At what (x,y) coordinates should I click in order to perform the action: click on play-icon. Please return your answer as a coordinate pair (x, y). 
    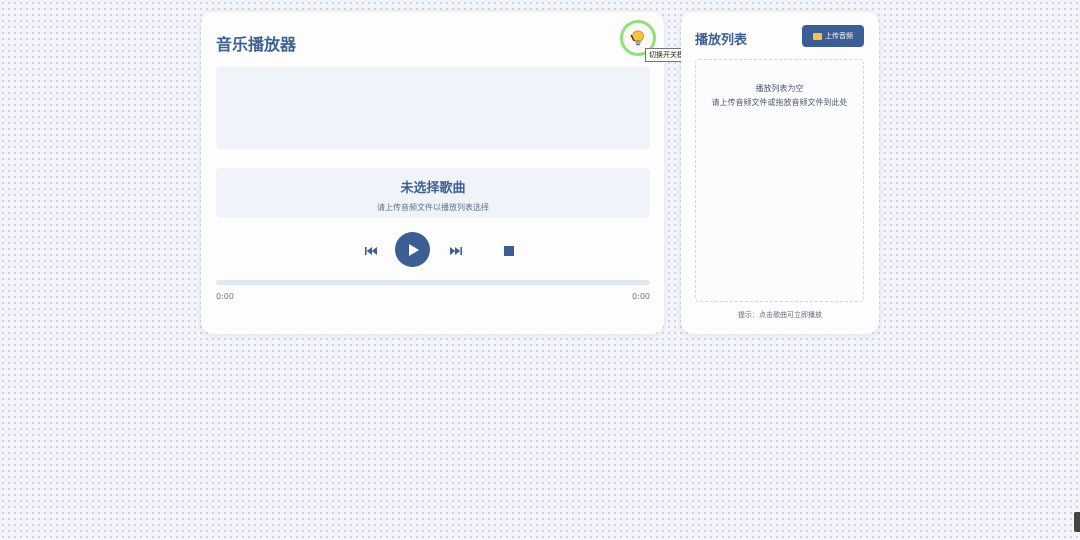
    Looking at the image, I should click on (413, 249).